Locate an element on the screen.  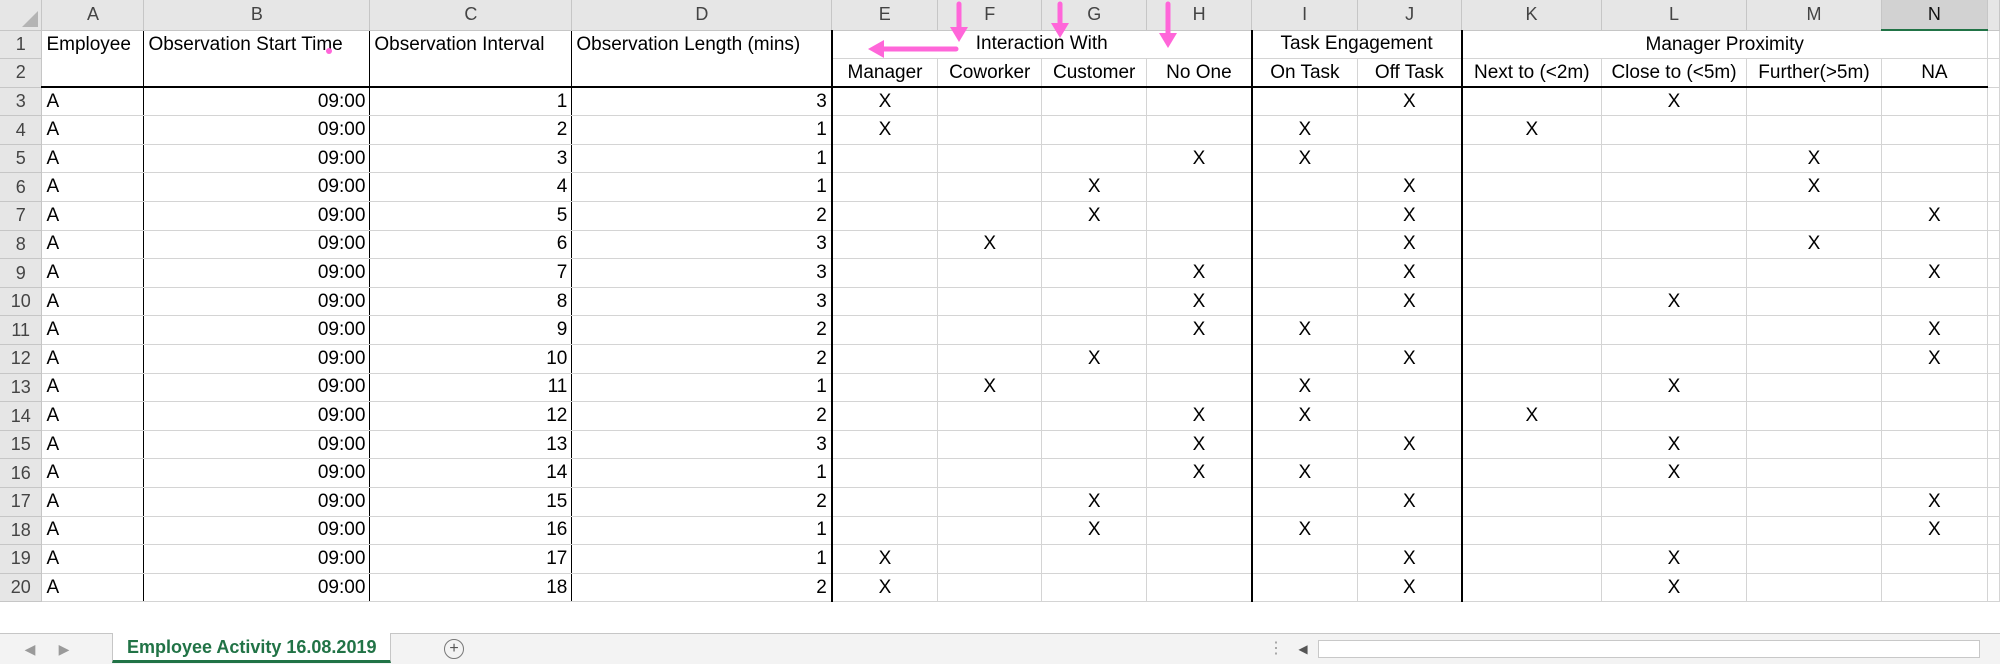
cell-d: 2 is located at coordinates (702, 359).